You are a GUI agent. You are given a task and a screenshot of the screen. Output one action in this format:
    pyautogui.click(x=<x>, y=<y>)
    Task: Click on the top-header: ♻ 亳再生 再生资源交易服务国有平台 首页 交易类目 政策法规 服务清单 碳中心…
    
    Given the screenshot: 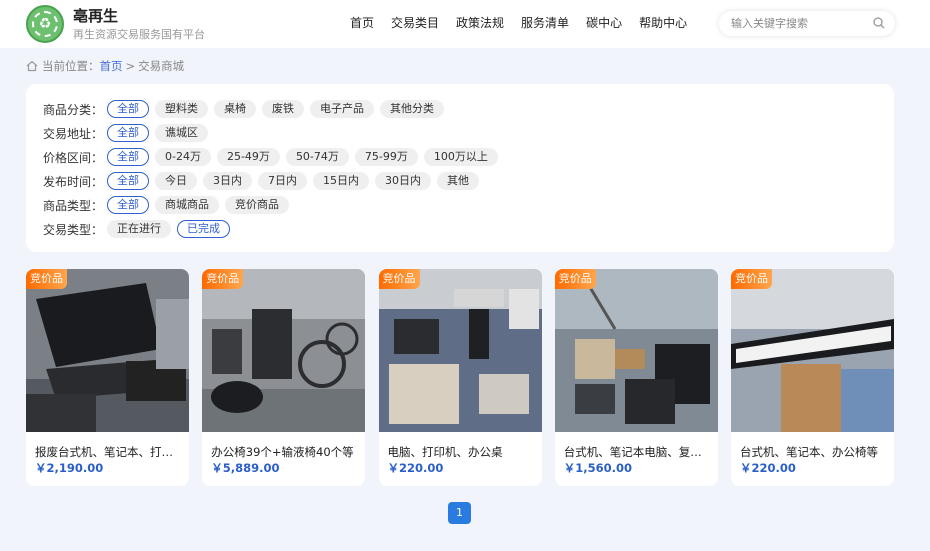 What is the action you would take?
    pyautogui.click(x=465, y=24)
    